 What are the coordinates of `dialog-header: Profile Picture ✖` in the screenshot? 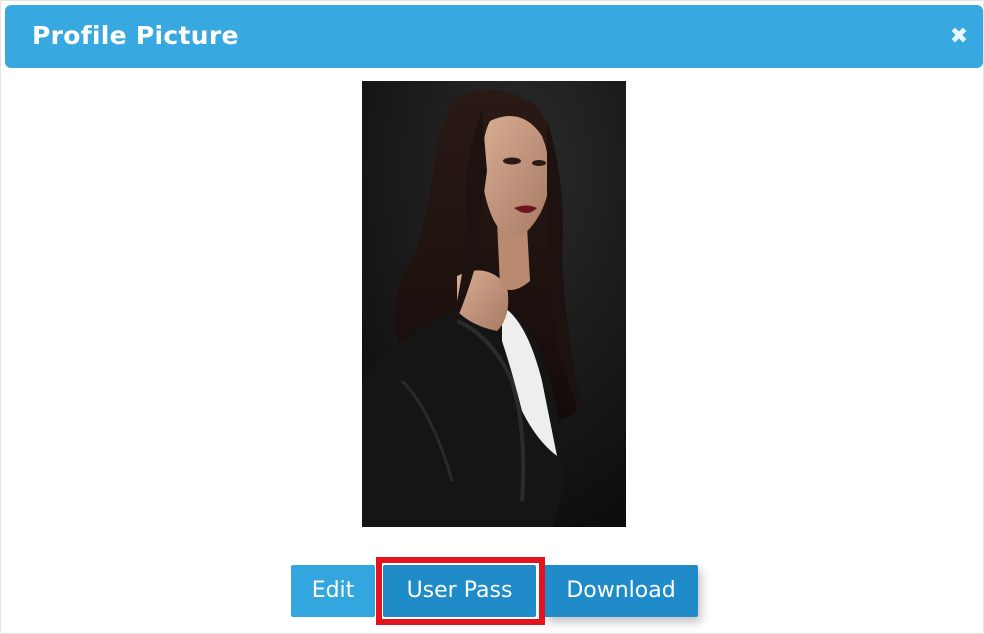 It's located at (494, 36).